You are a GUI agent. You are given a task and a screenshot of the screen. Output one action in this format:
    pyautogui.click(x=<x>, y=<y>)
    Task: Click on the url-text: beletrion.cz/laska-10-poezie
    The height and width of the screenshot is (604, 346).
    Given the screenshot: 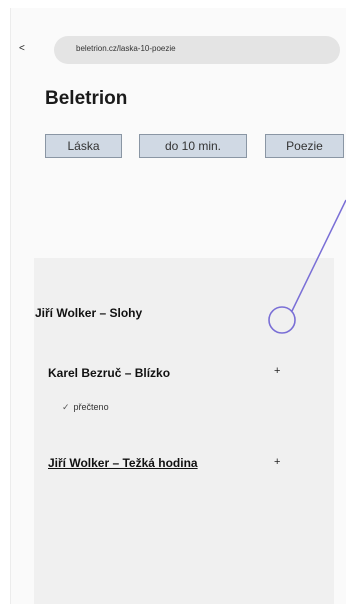 What is the action you would take?
    pyautogui.click(x=126, y=48)
    